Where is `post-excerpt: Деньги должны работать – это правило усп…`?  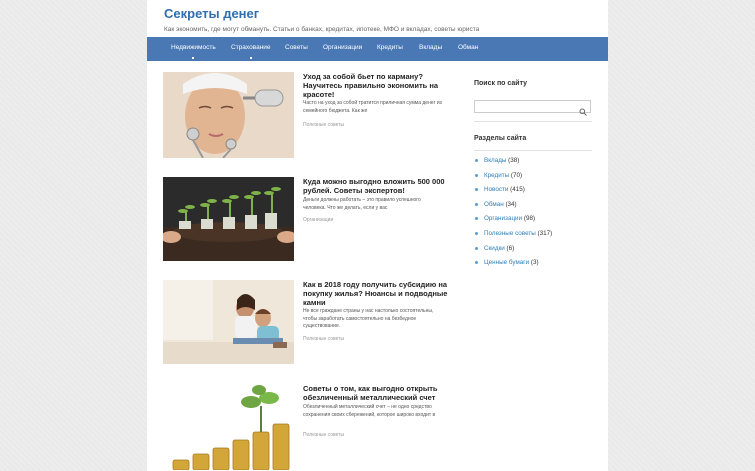 post-excerpt: Деньги должны работать – это правило усп… is located at coordinates (362, 204).